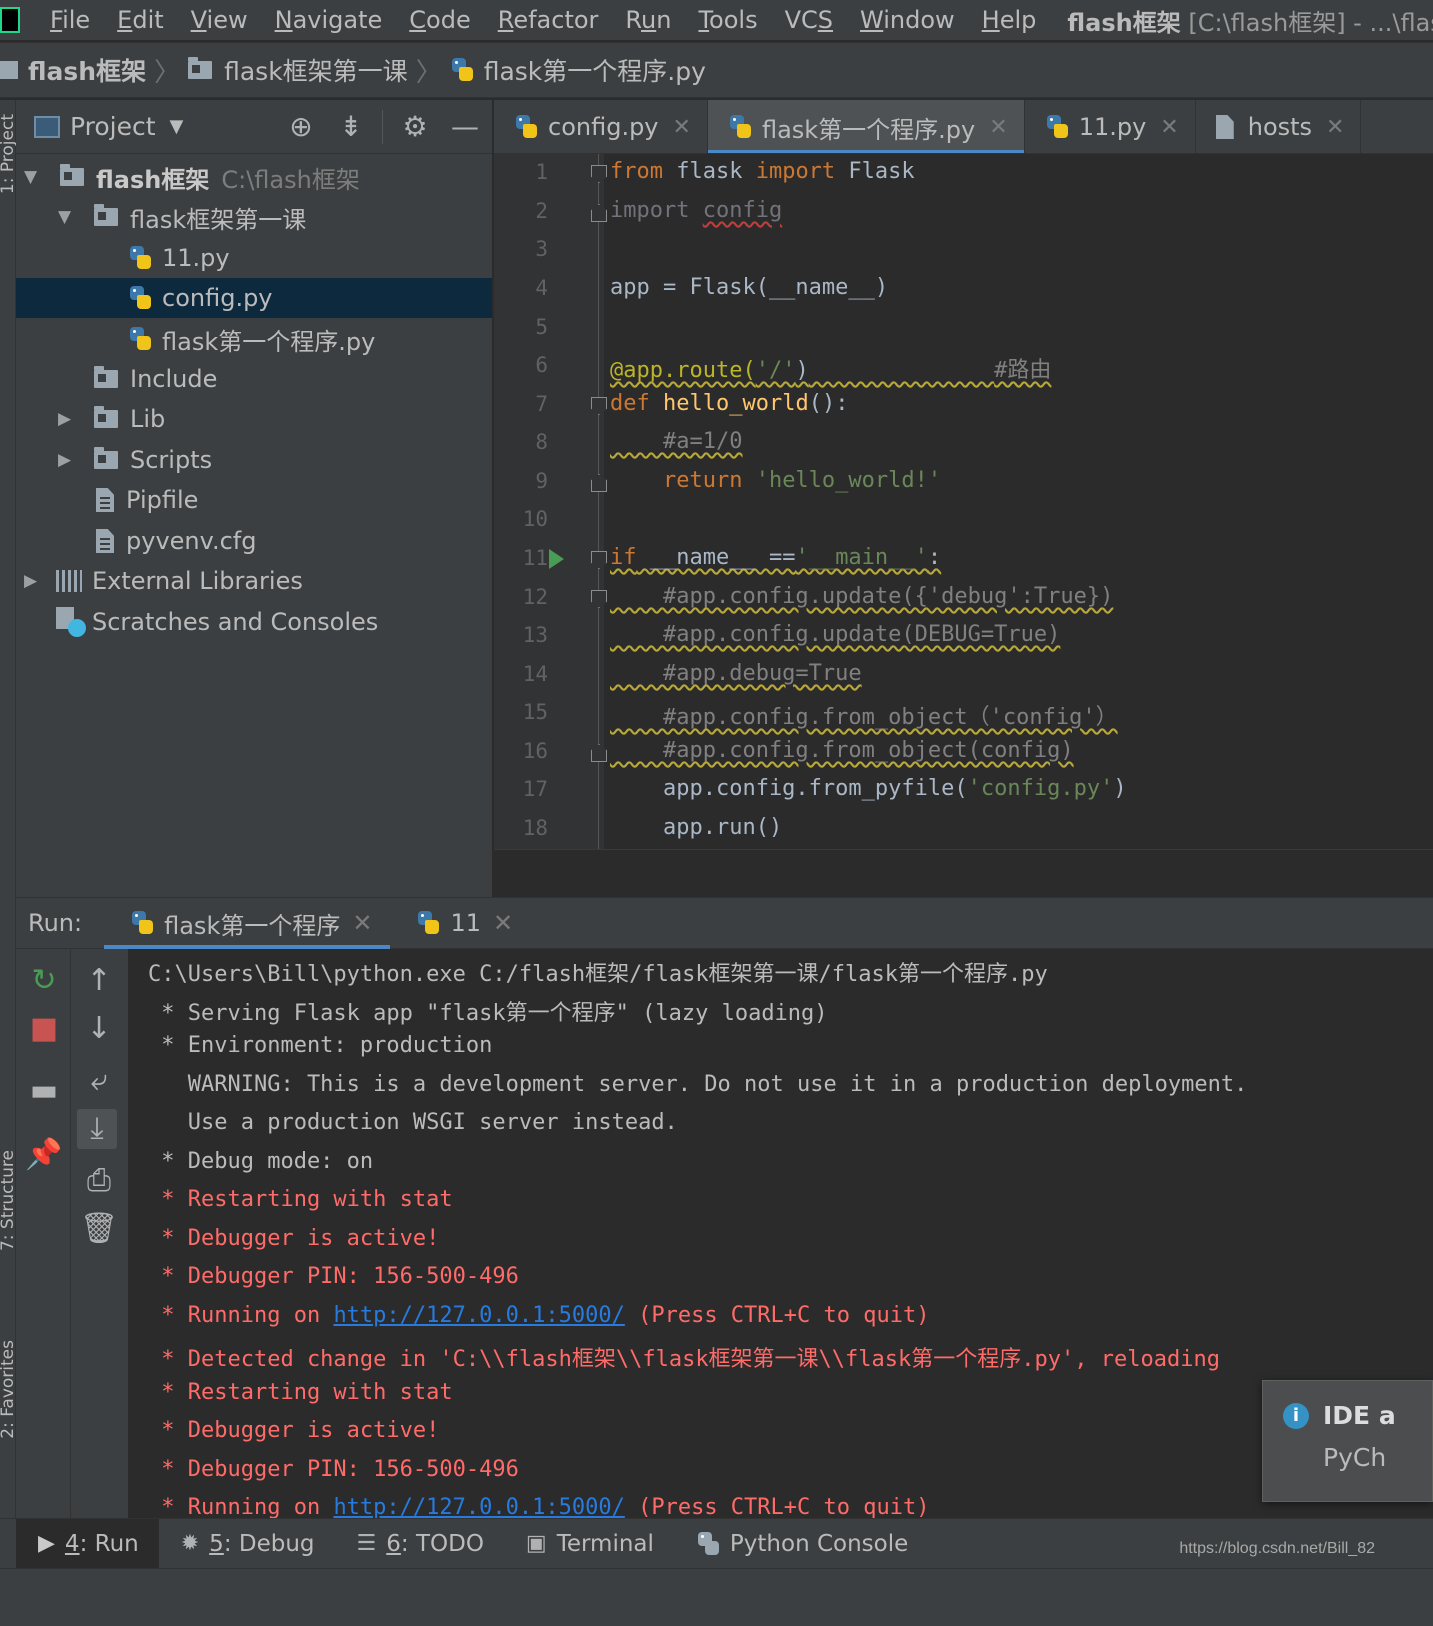  I want to click on tool-window-run: ▶ 4: Run, so click(87, 1543).